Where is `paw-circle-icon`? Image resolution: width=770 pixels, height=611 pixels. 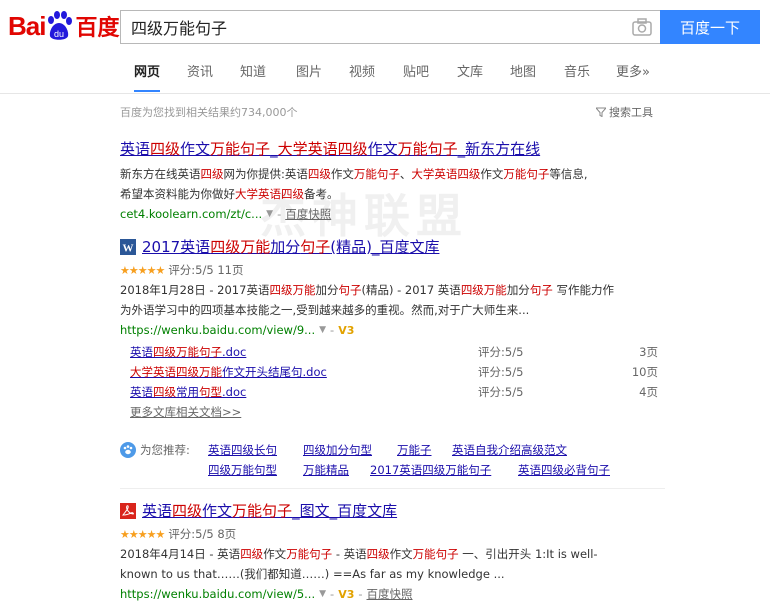 paw-circle-icon is located at coordinates (128, 450).